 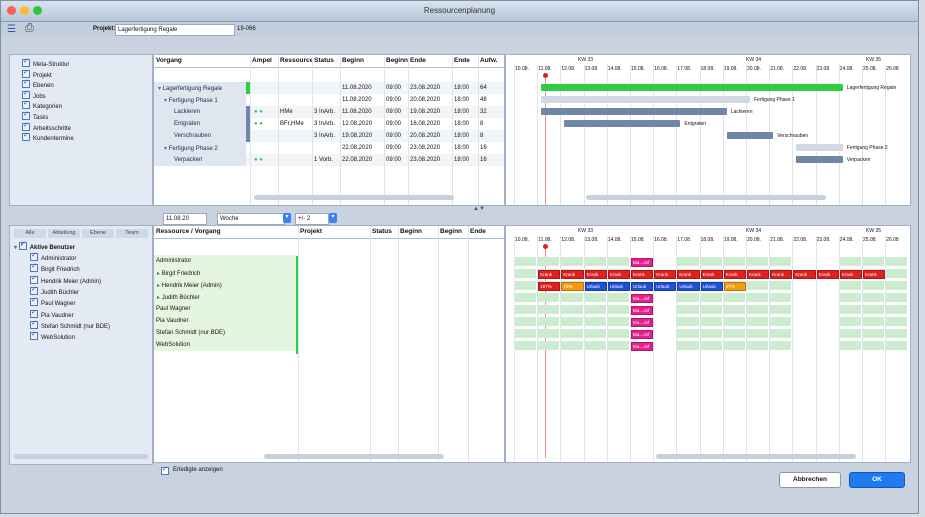 What do you see at coordinates (132, 233) in the screenshot?
I see `tab: Team` at bounding box center [132, 233].